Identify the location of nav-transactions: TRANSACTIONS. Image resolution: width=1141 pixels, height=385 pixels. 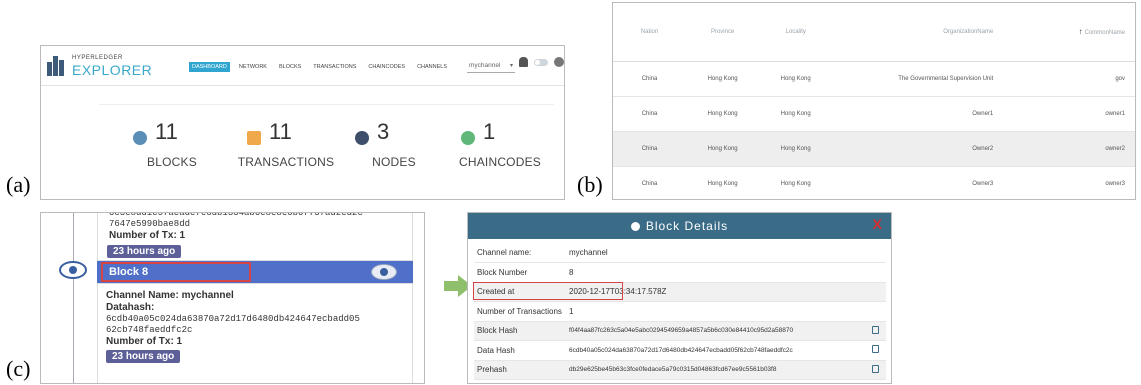
(334, 67).